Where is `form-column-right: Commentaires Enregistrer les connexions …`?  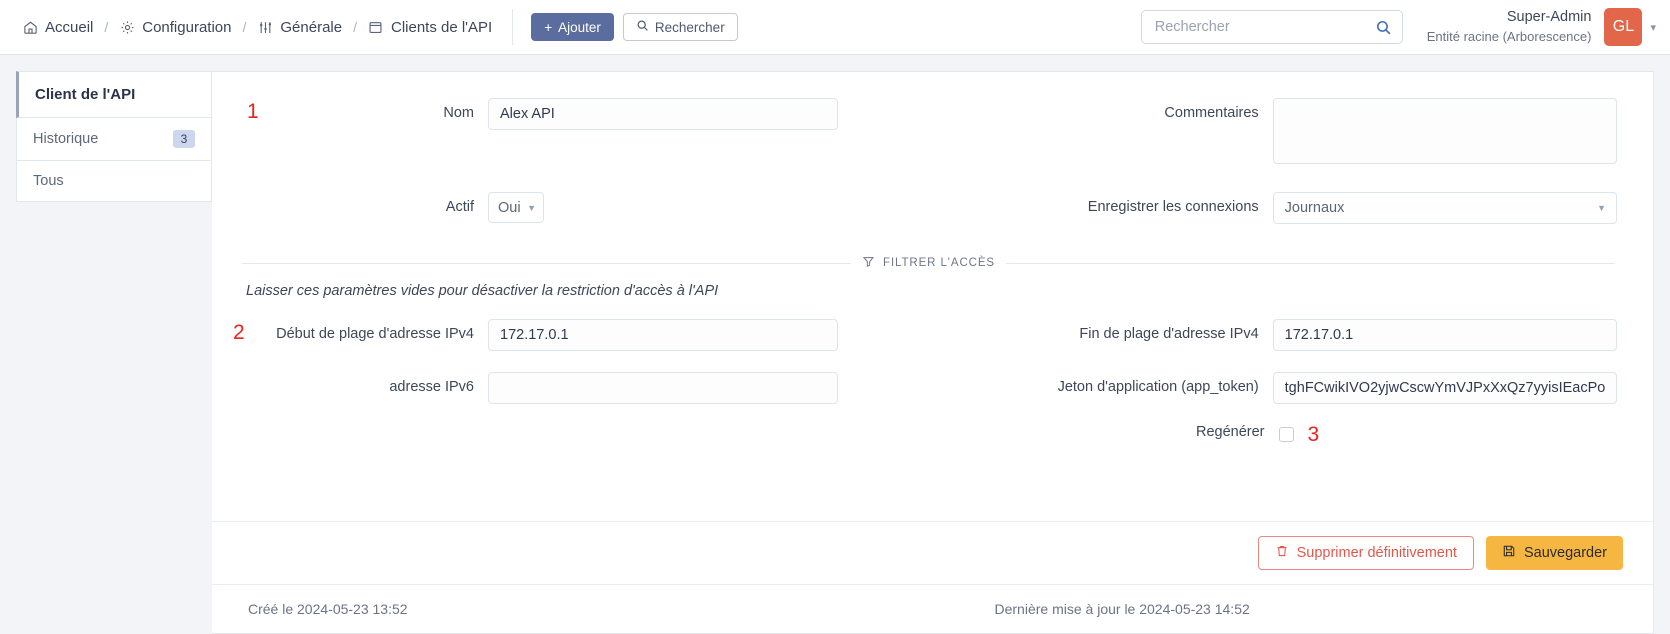 form-column-right: Commentaires Enregistrer les connexions … is located at coordinates (1273, 169).